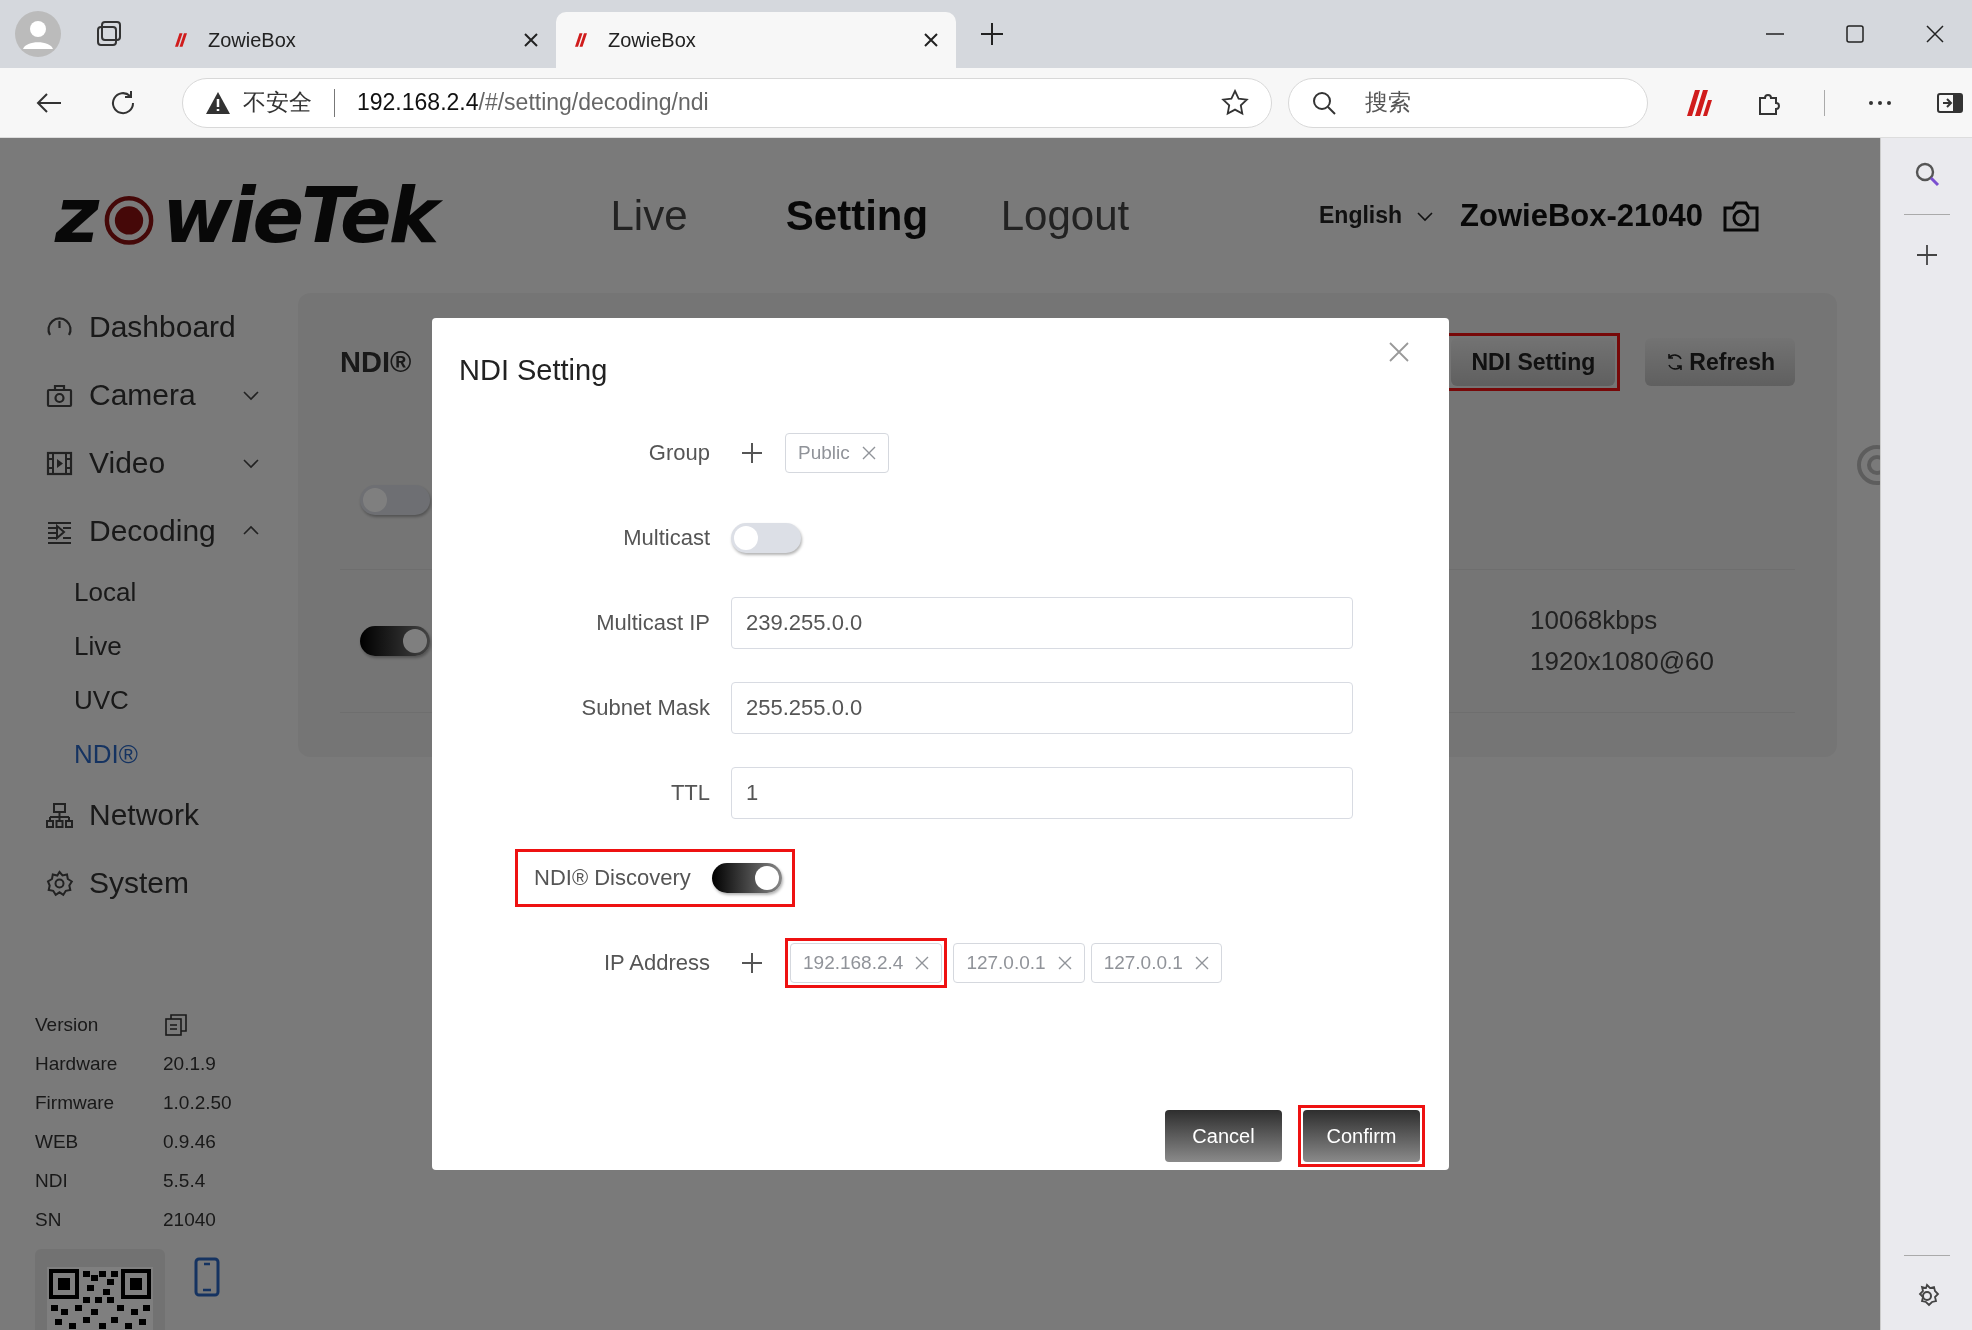  Describe the element at coordinates (1042, 792) in the screenshot. I see `input-field: 1` at that location.